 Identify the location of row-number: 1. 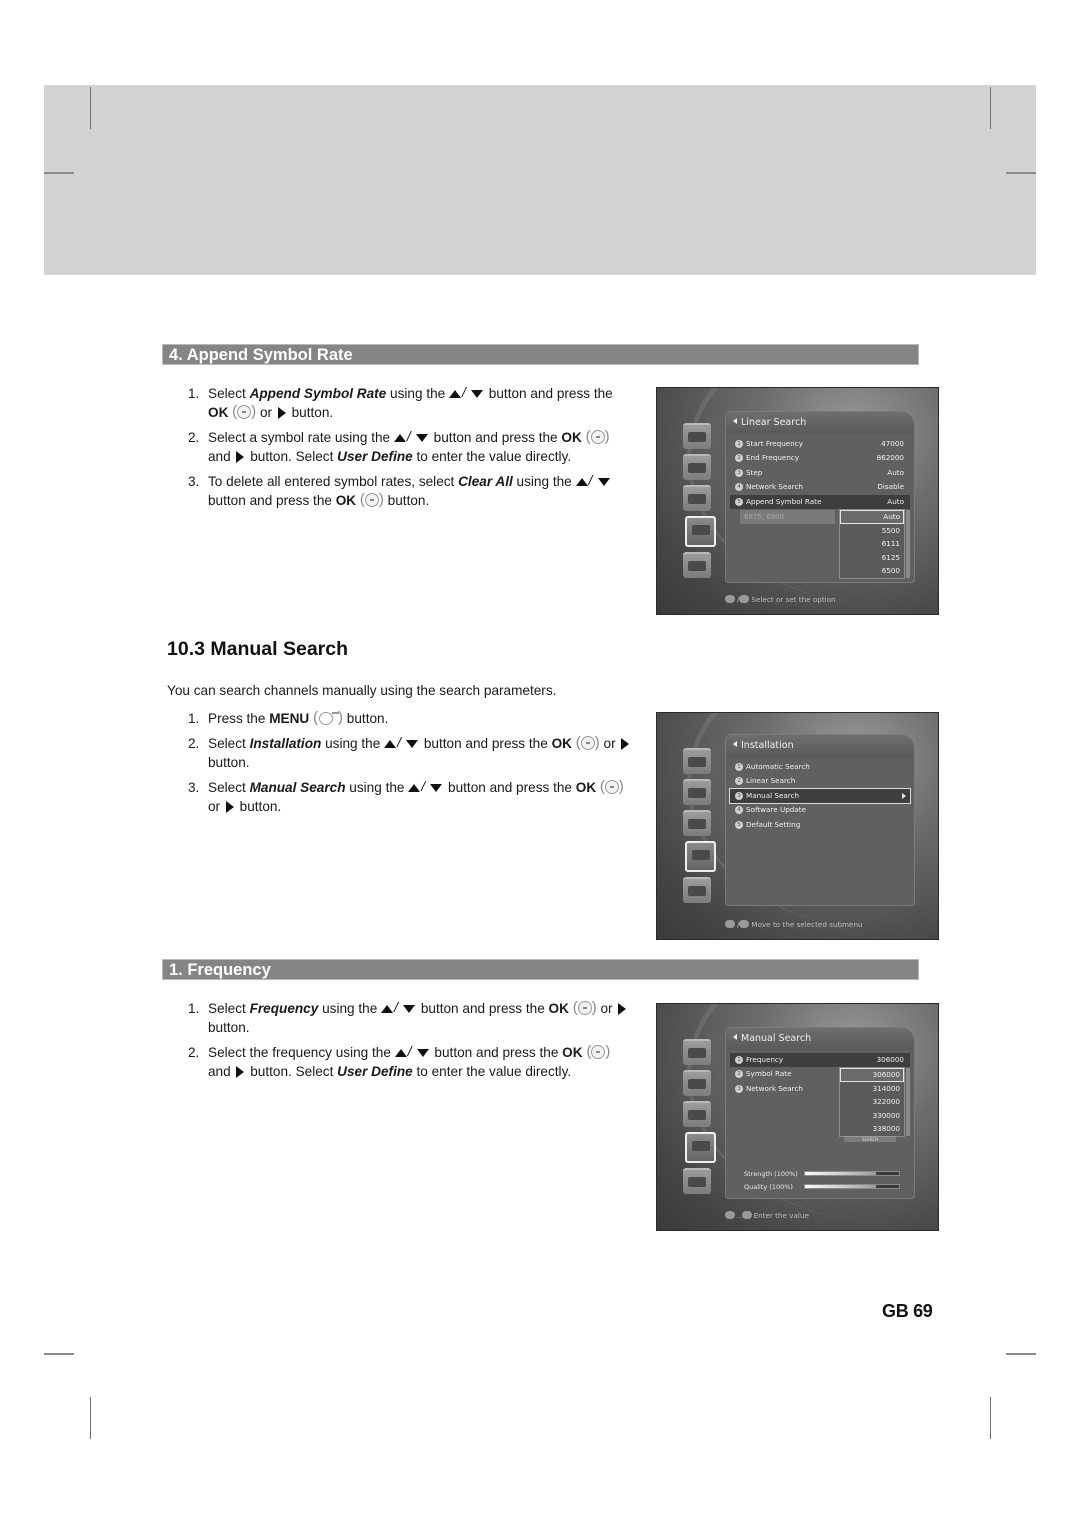
(739, 444).